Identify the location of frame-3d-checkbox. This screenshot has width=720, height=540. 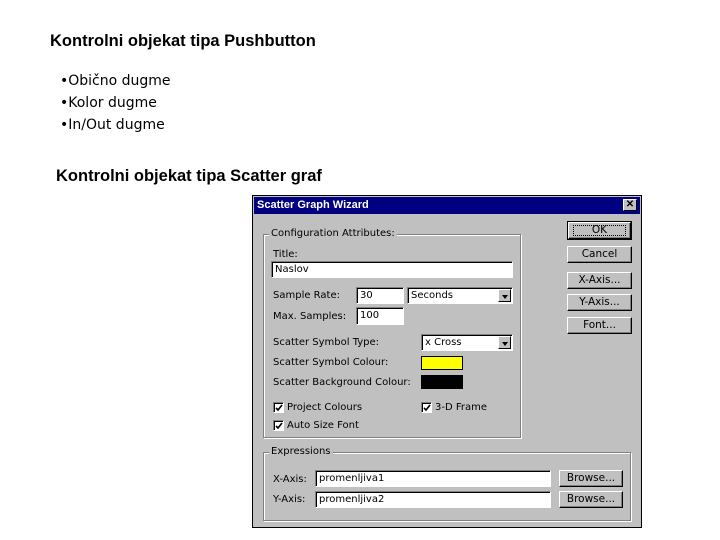
(426, 407).